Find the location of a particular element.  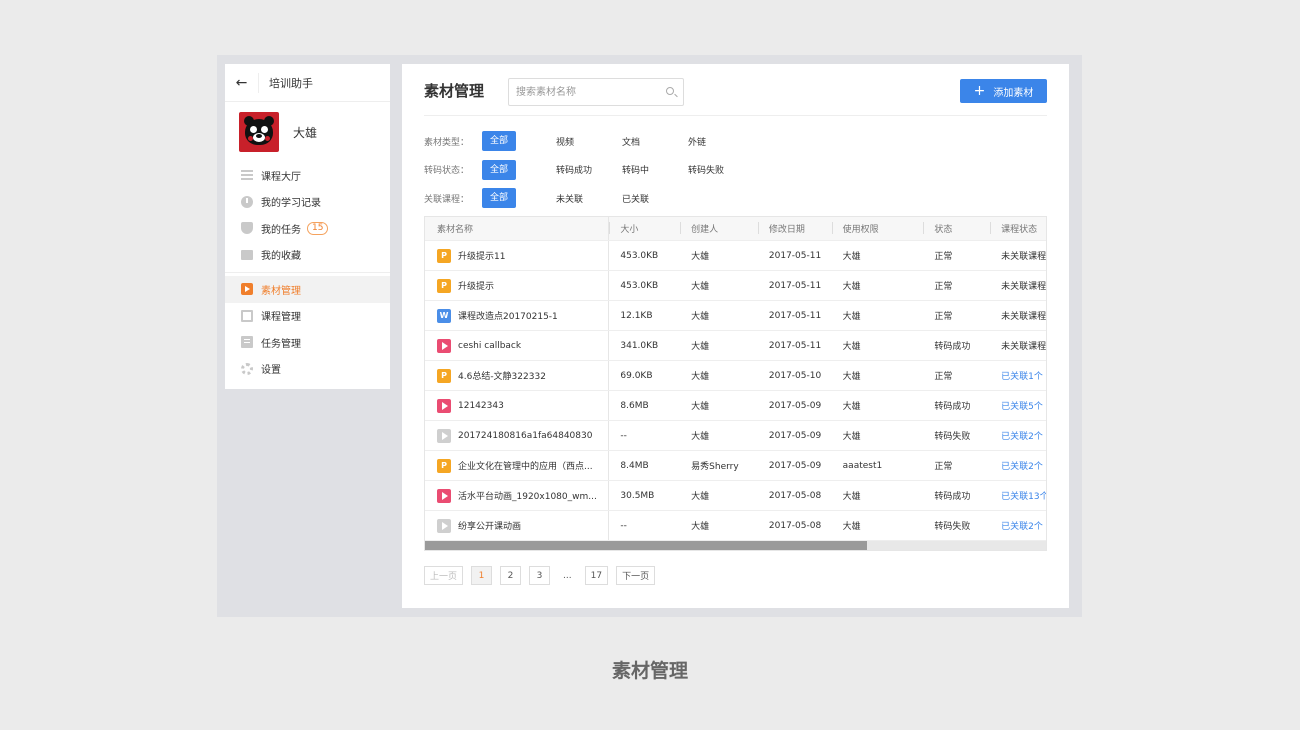

scrollbar-thumb is located at coordinates (646, 545).